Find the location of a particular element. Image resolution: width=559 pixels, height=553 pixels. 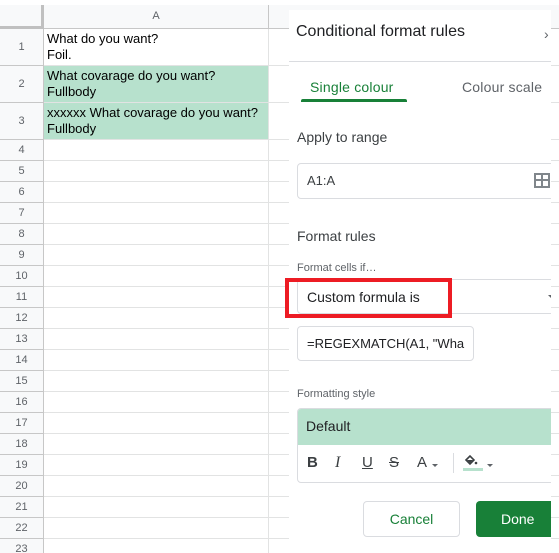

range-input: A1:A is located at coordinates (424, 181).